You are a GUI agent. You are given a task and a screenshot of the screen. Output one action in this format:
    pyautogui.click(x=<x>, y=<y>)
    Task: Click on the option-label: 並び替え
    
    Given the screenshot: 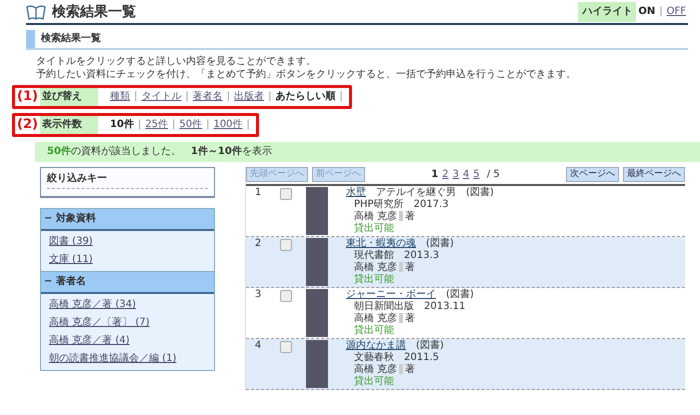 What is the action you would take?
    pyautogui.click(x=69, y=97)
    